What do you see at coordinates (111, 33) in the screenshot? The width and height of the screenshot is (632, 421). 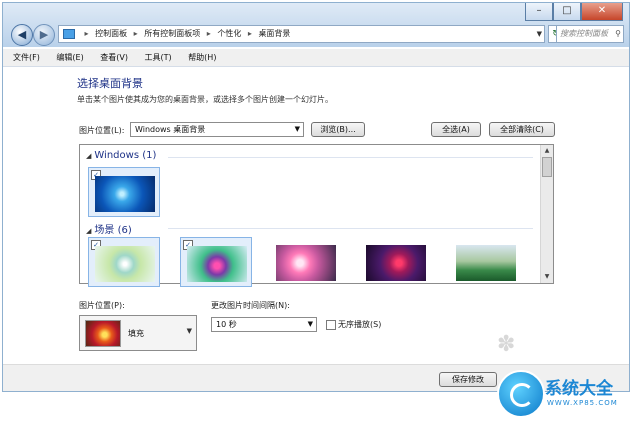 I see `breadcrumb-control-panel: 控制面板` at bounding box center [111, 33].